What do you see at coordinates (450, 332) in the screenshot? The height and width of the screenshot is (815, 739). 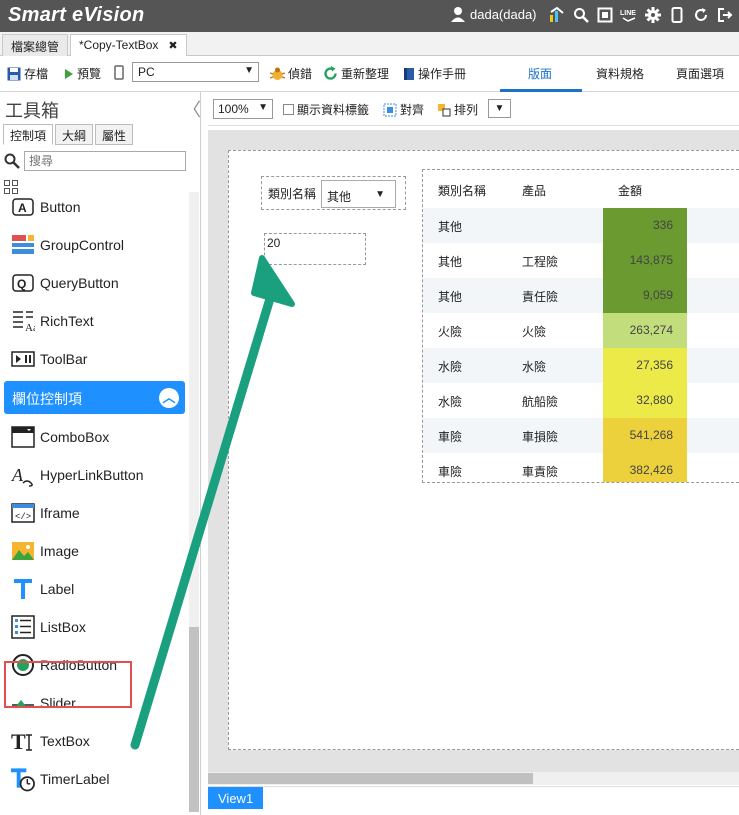 I see `category-cell: 火險` at bounding box center [450, 332].